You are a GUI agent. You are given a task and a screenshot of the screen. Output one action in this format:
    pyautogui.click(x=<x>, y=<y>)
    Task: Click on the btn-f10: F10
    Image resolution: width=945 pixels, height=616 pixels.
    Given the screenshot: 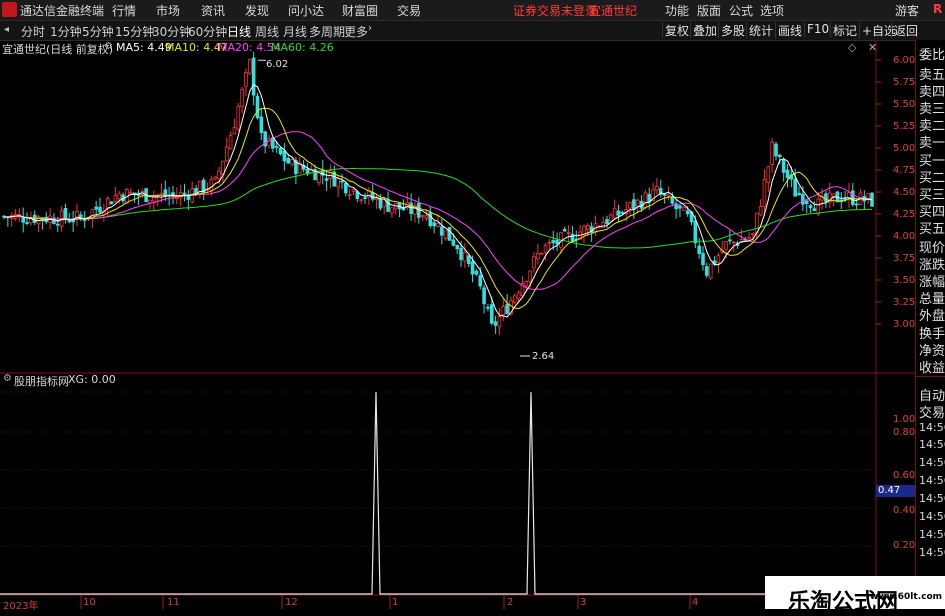 What is the action you would take?
    pyautogui.click(x=817, y=30)
    